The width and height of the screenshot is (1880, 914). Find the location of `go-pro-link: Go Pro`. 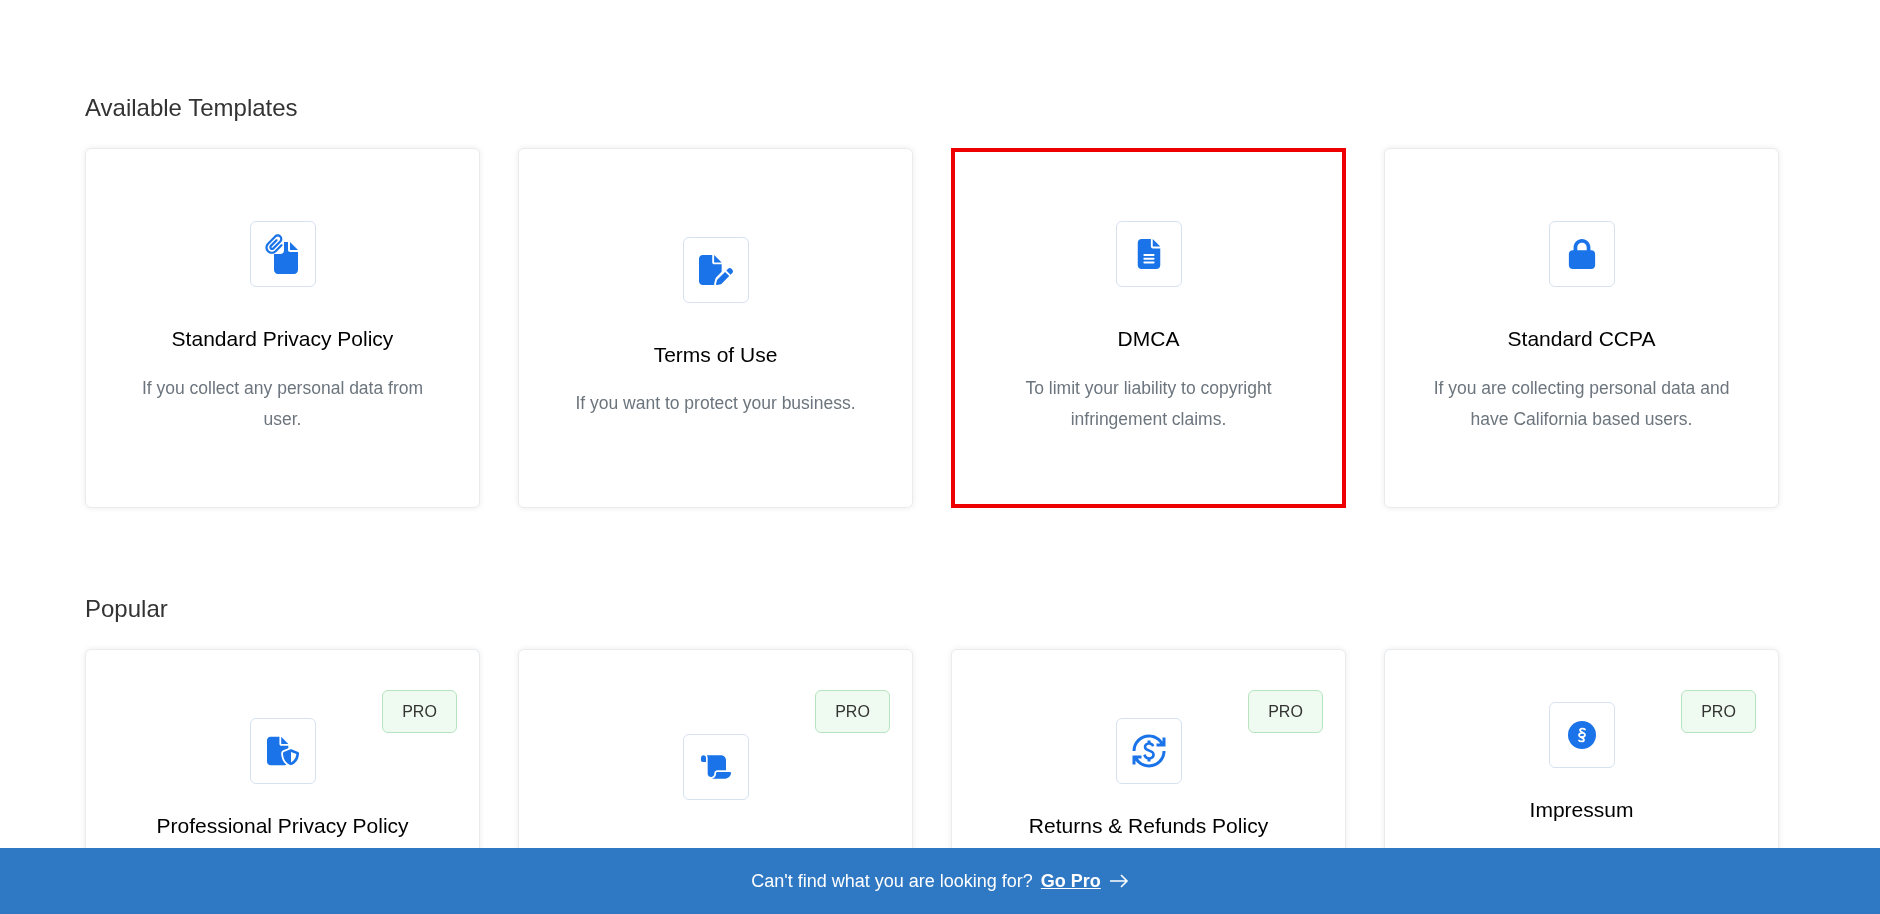

go-pro-link: Go Pro is located at coordinates (1070, 881).